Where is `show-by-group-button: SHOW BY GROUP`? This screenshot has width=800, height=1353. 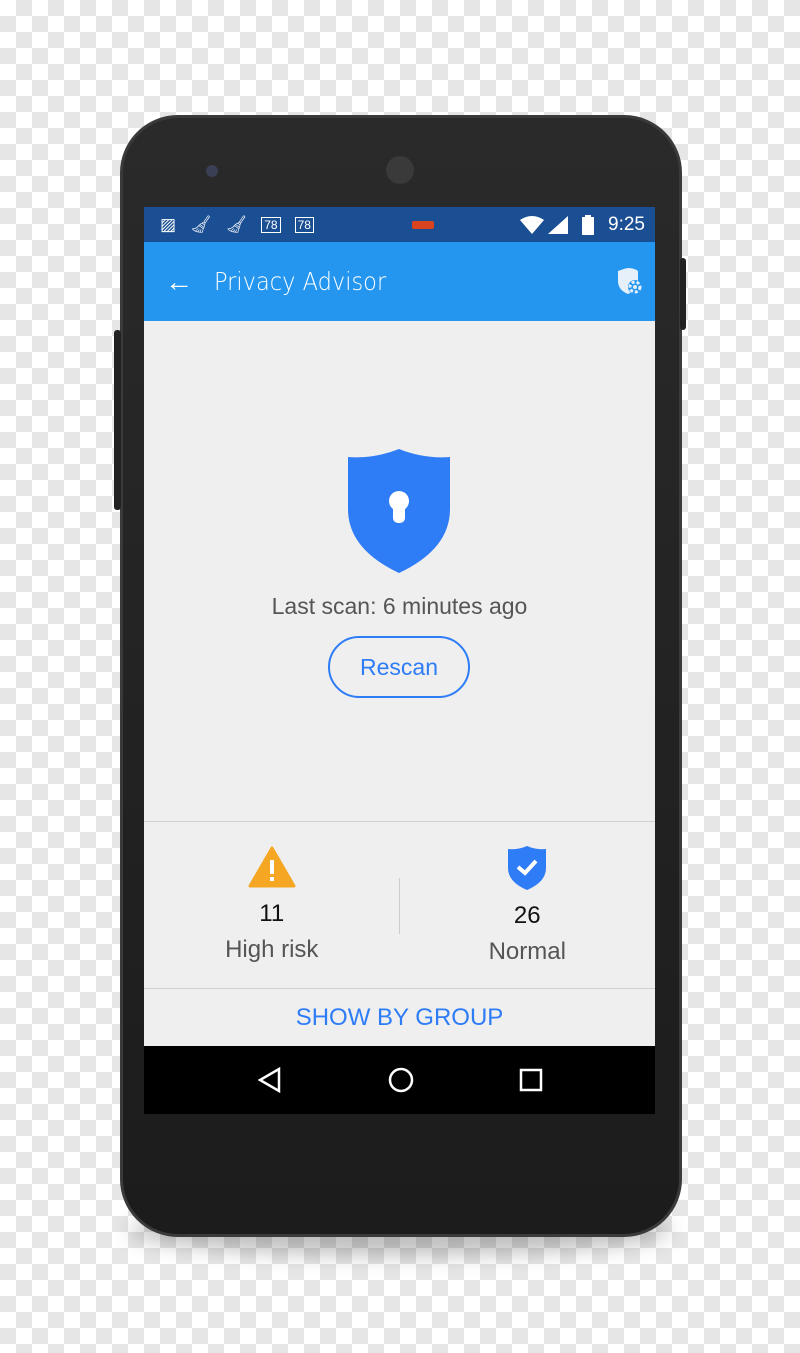 show-by-group-button: SHOW BY GROUP is located at coordinates (399, 1017).